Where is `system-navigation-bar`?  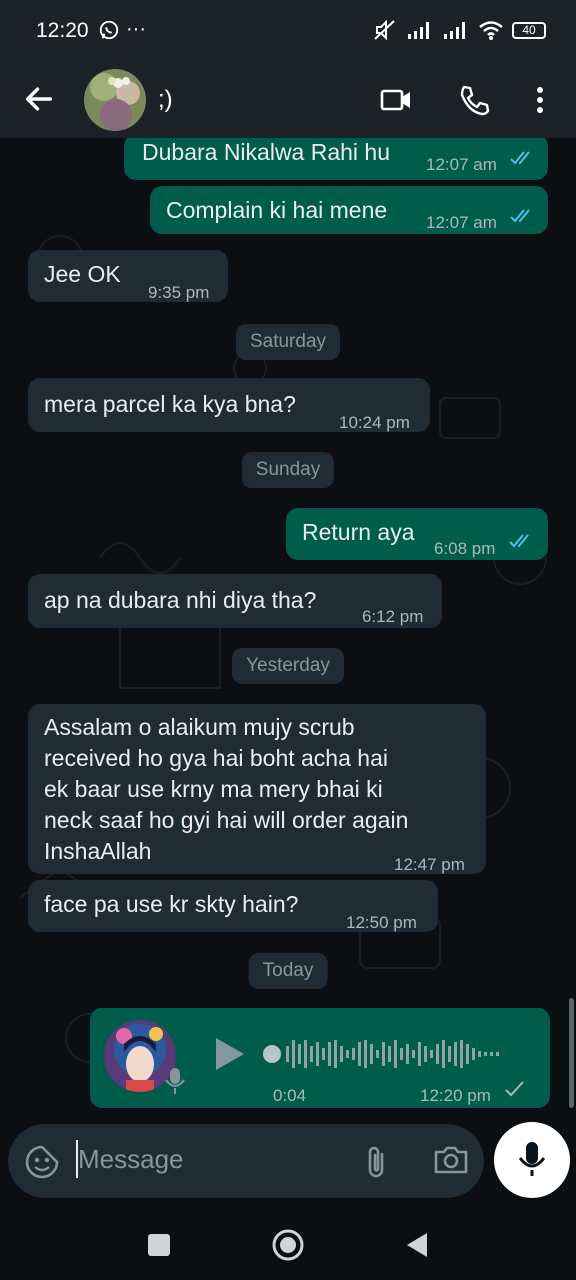 system-navigation-bar is located at coordinates (288, 1245).